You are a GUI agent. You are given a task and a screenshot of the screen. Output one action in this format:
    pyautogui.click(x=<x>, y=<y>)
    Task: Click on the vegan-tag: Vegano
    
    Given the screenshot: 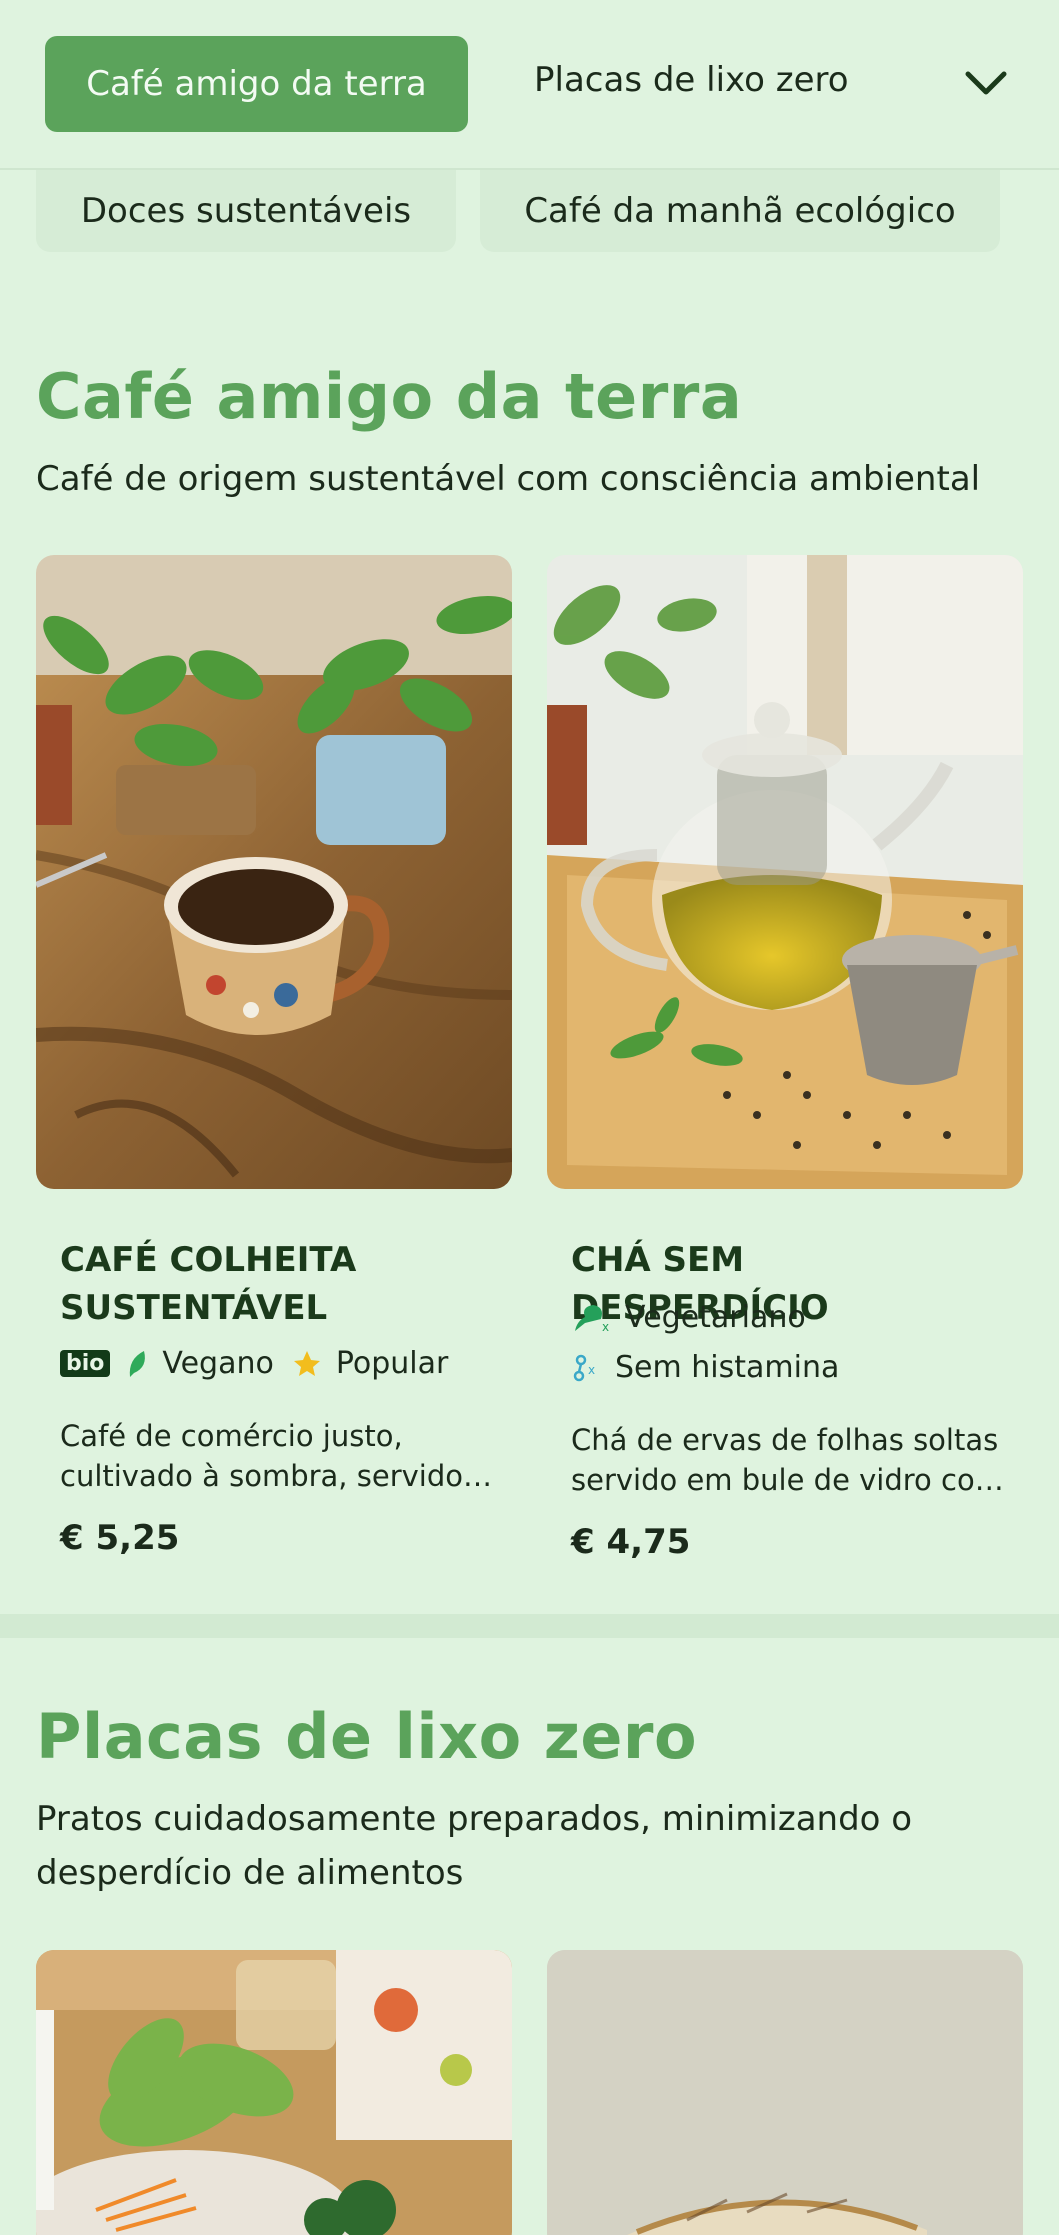 What is the action you would take?
    pyautogui.click(x=218, y=1363)
    